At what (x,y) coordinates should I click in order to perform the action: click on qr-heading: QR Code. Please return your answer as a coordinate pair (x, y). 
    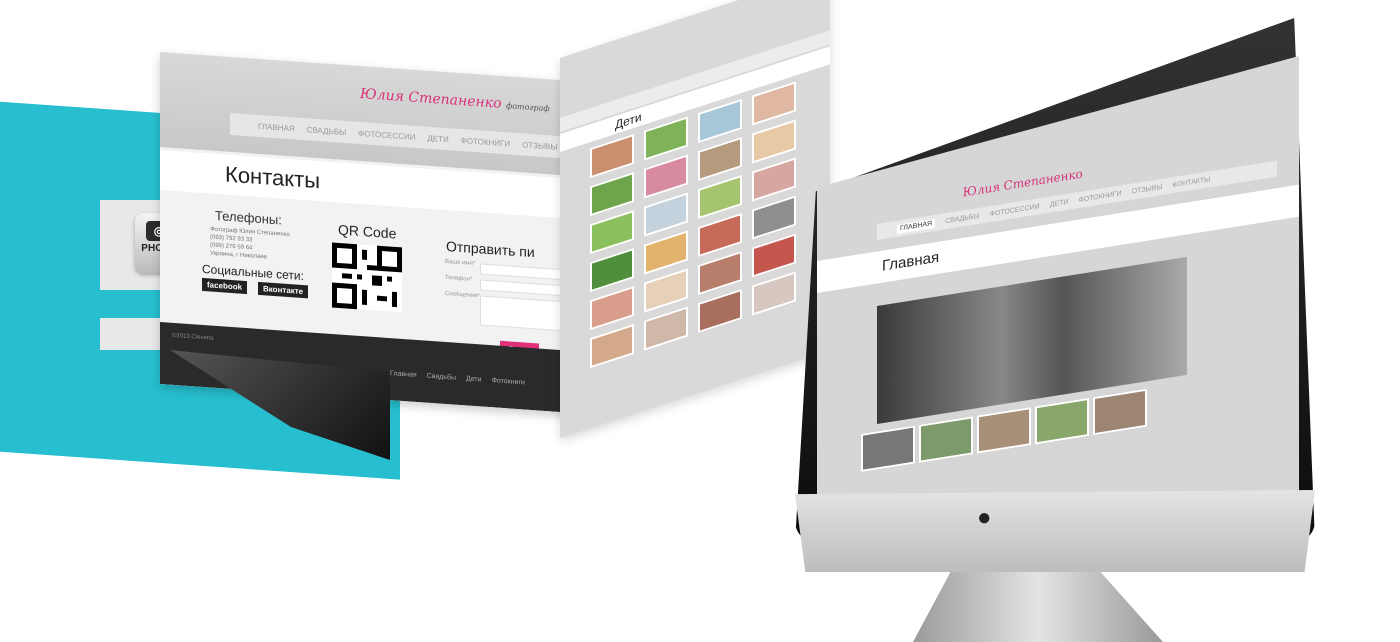
    Looking at the image, I should click on (367, 231).